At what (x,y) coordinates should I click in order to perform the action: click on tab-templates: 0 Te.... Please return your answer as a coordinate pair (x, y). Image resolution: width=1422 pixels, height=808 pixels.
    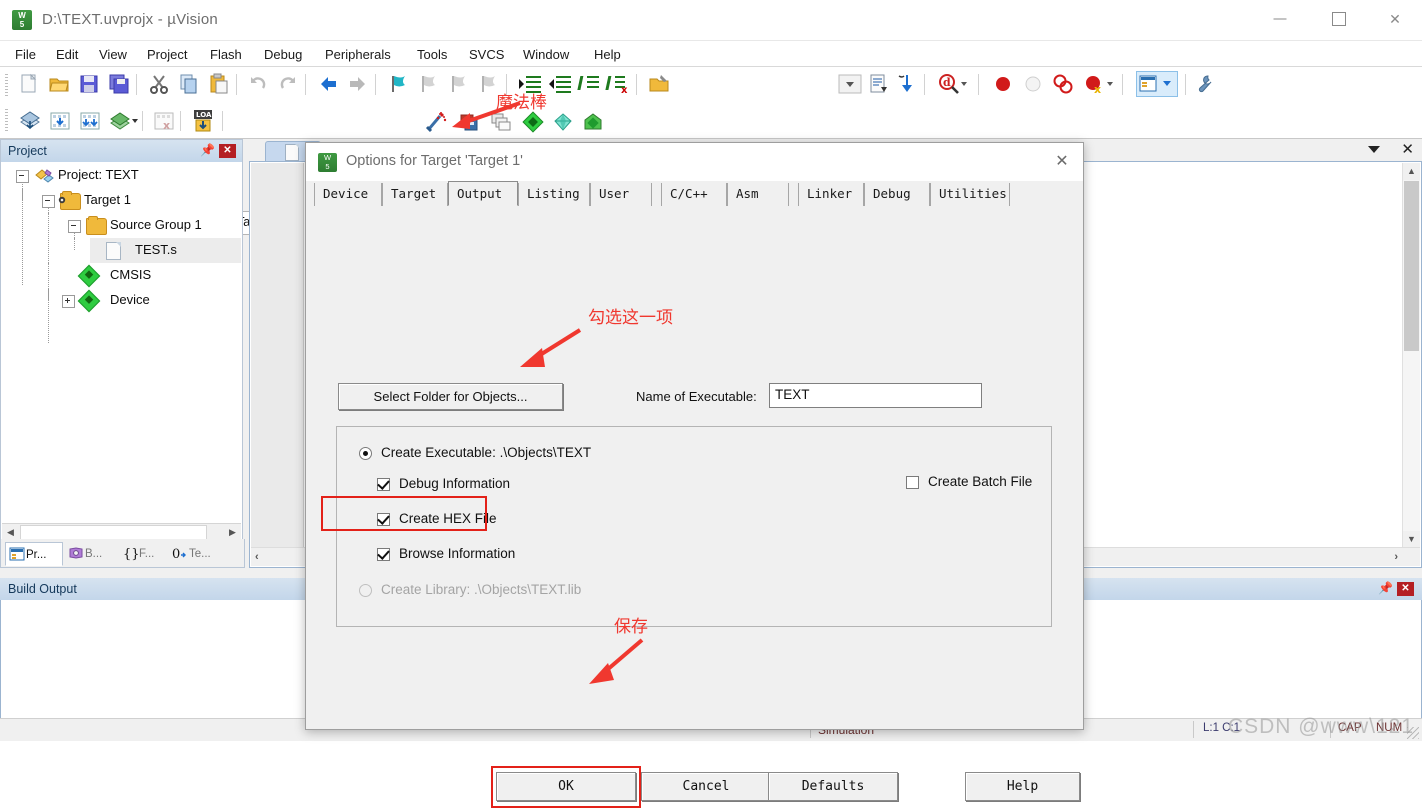
    Looking at the image, I should click on (196, 554).